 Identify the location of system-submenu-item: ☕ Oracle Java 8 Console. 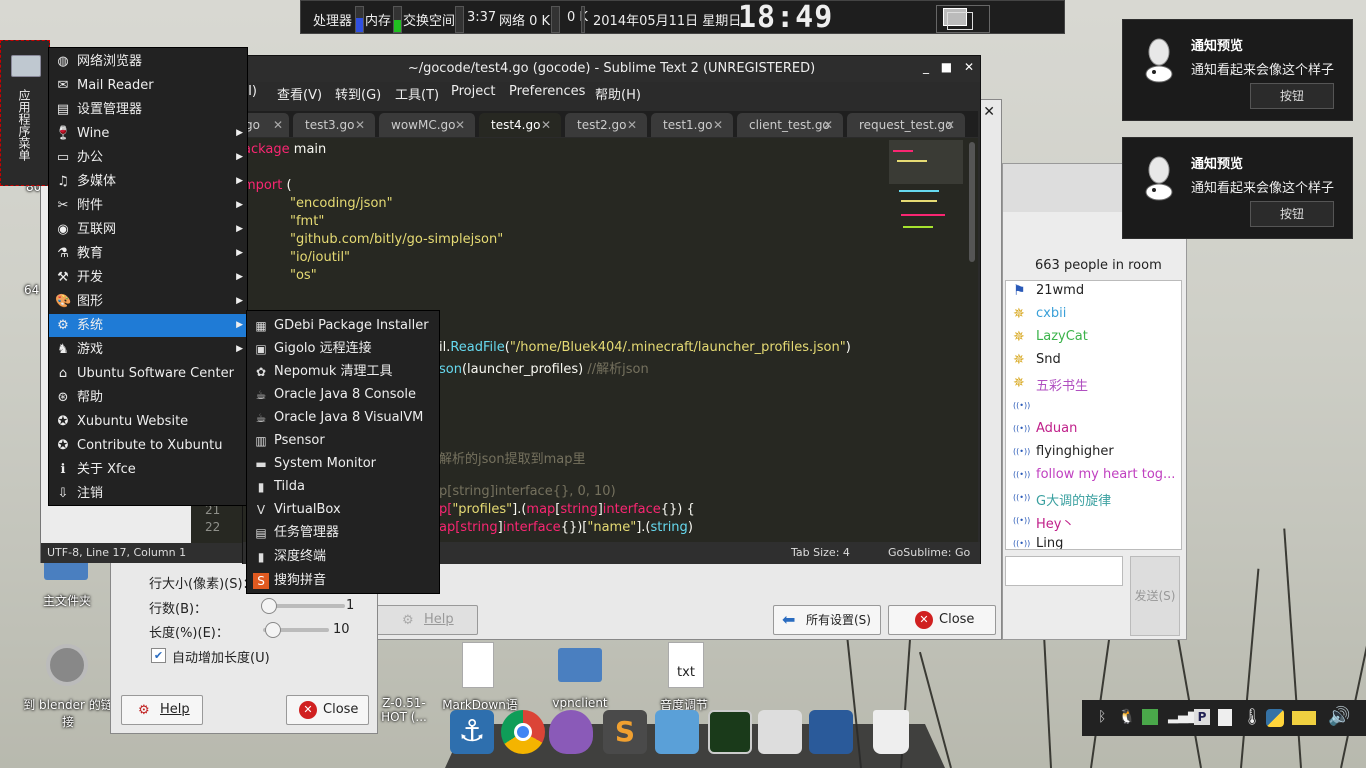
(343, 394).